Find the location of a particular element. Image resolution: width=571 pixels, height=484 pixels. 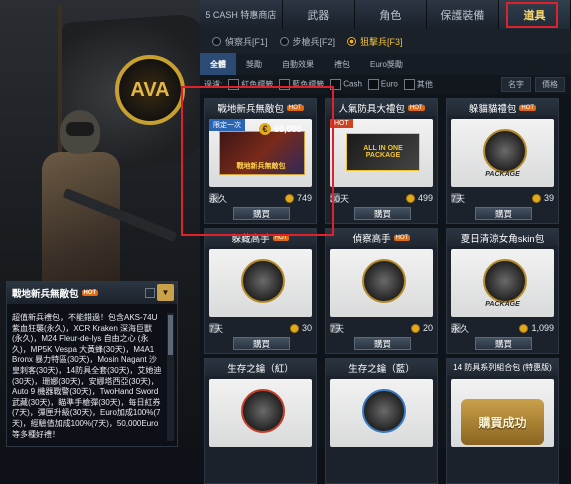

radio-scout: 偵察兵[F1] is located at coordinates (240, 41).